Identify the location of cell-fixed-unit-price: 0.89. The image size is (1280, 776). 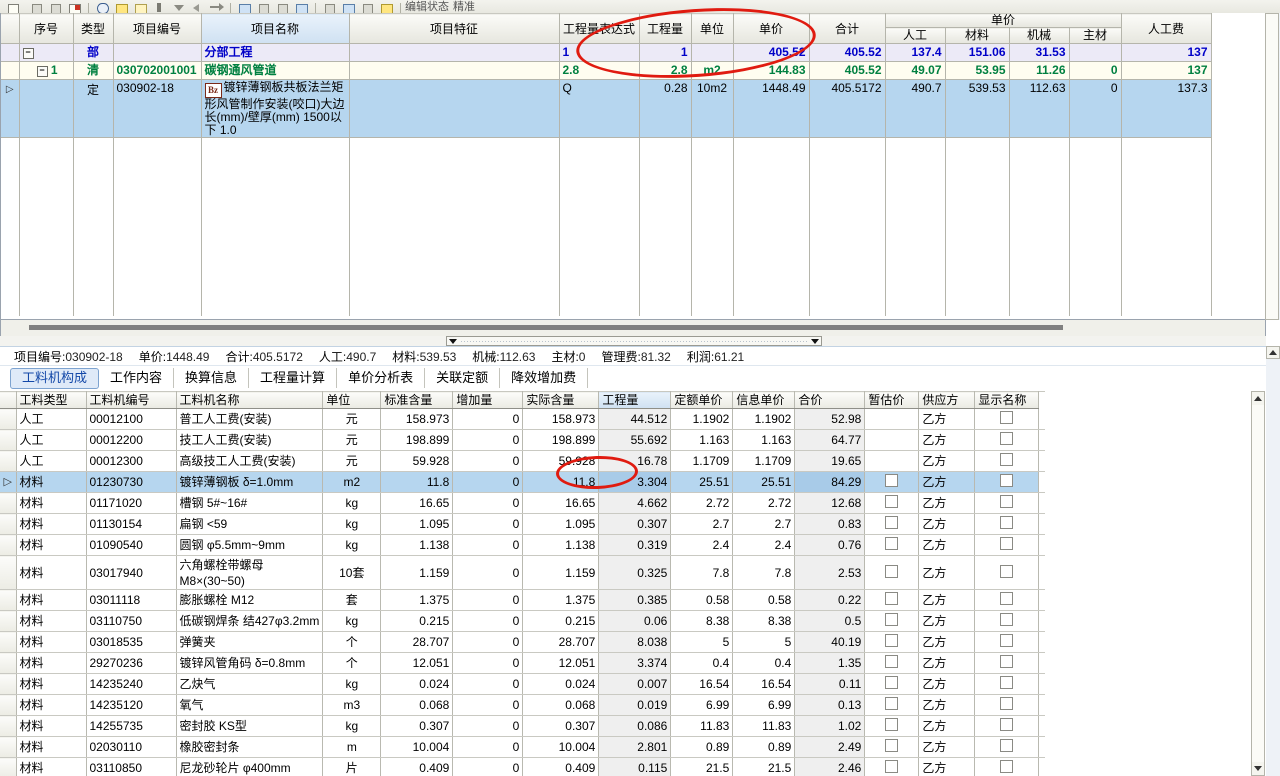
(702, 747).